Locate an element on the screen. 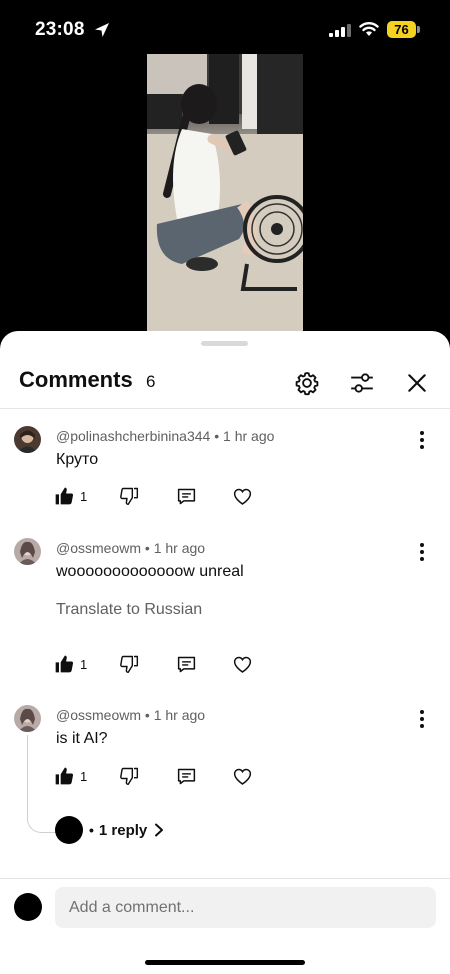  battery-indicator: 76 is located at coordinates (403, 29).